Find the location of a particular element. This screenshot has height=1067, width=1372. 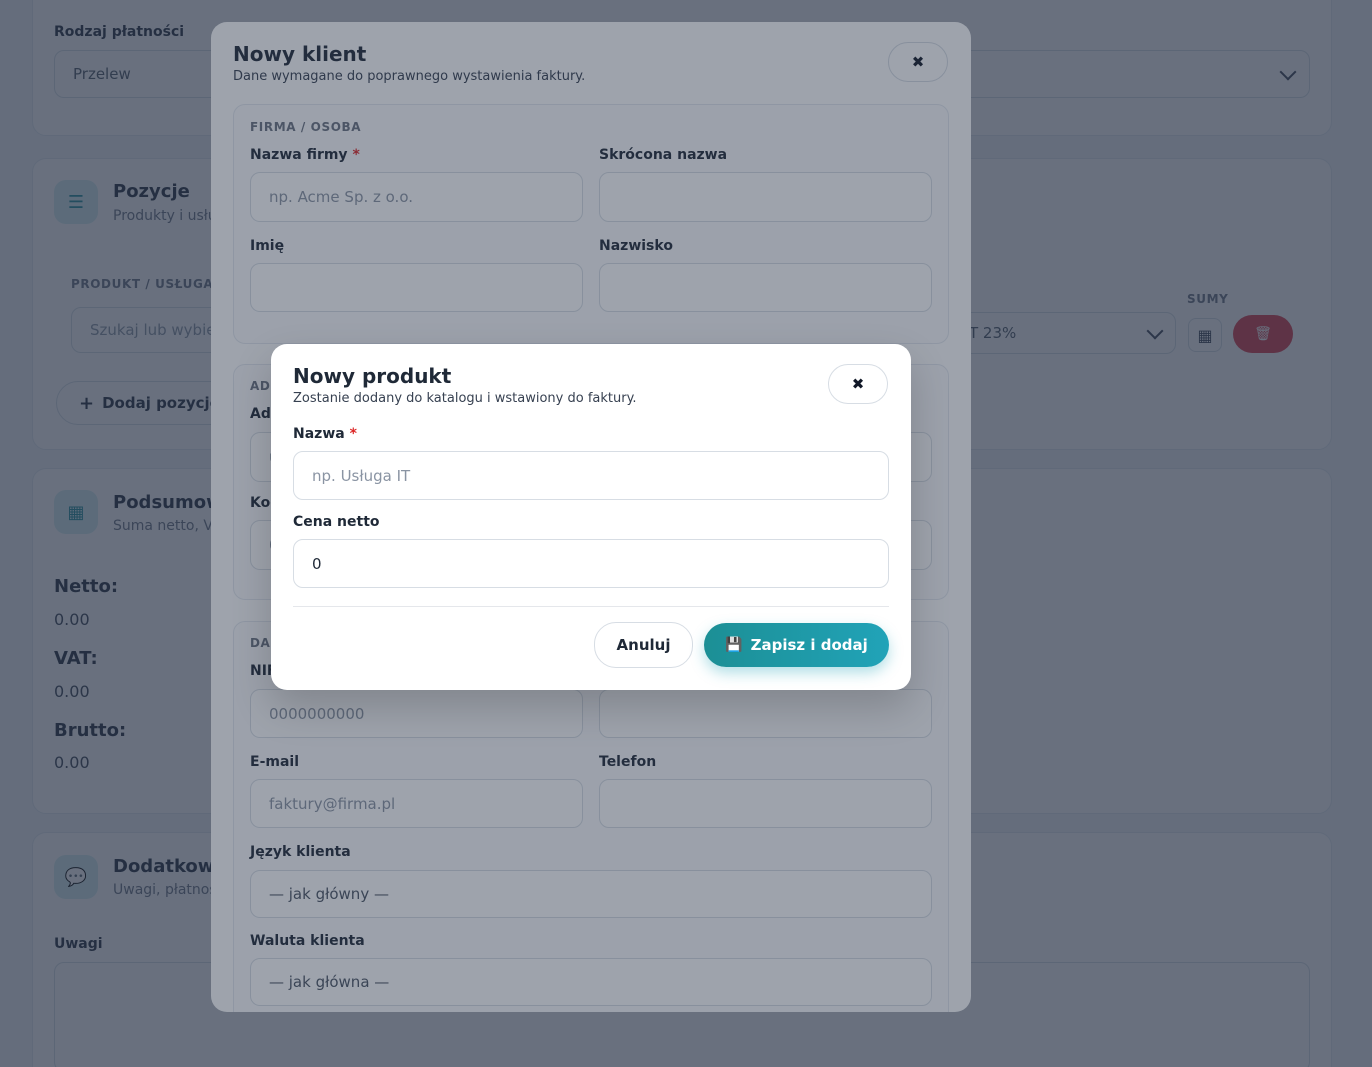

product-name-label: Nazwa * is located at coordinates (325, 434).